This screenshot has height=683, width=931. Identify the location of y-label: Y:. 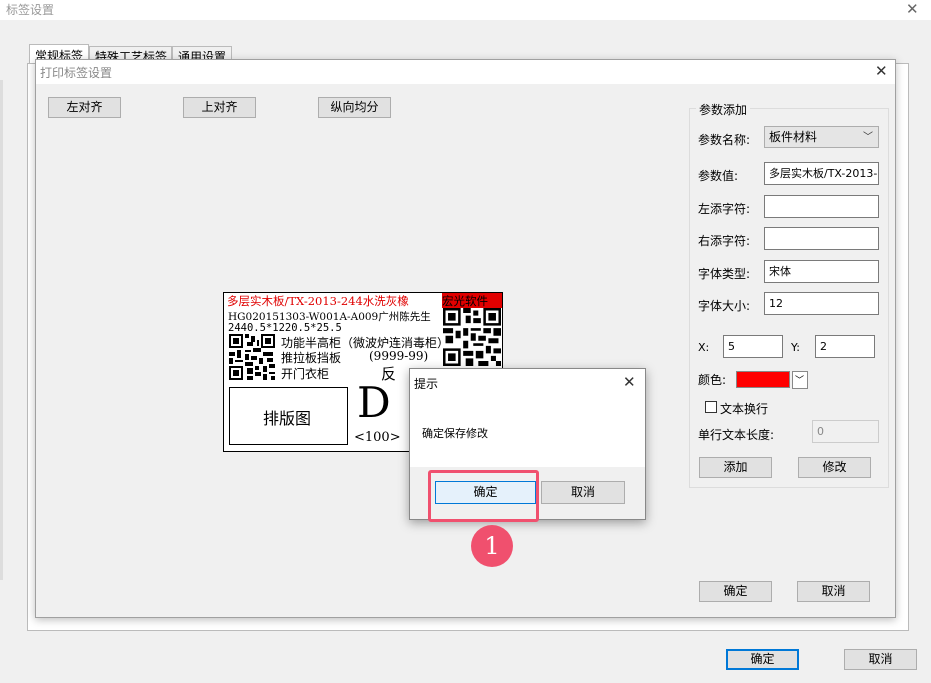
(795, 347).